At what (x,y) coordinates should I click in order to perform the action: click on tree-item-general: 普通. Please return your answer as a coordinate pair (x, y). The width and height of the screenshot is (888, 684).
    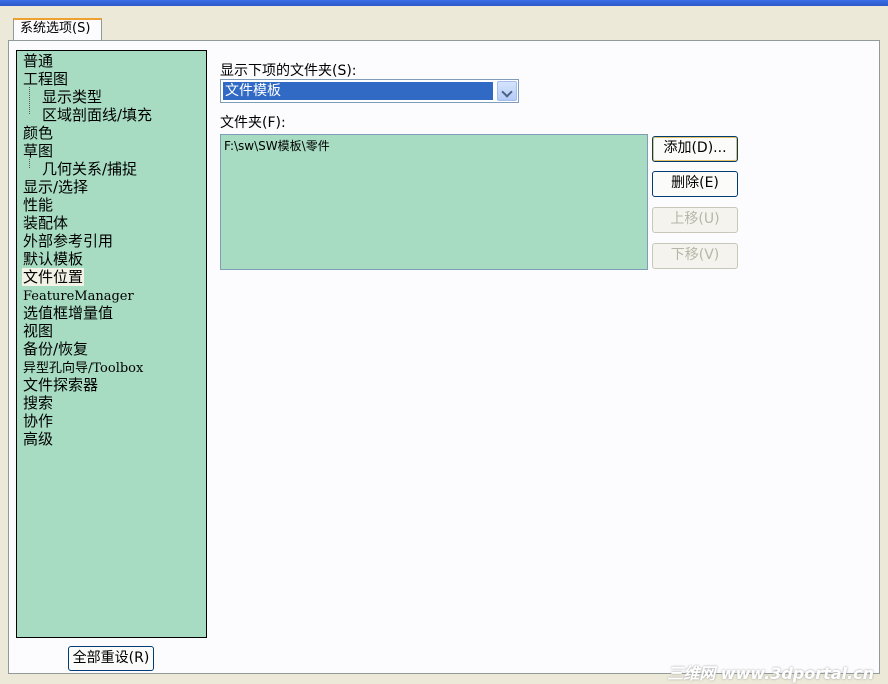
    Looking at the image, I should click on (111, 61).